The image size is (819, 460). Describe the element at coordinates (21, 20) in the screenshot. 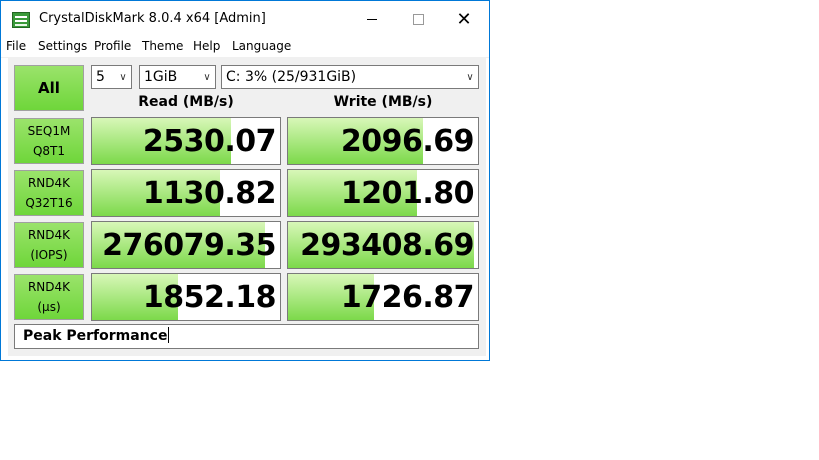

I see `app-icon` at that location.